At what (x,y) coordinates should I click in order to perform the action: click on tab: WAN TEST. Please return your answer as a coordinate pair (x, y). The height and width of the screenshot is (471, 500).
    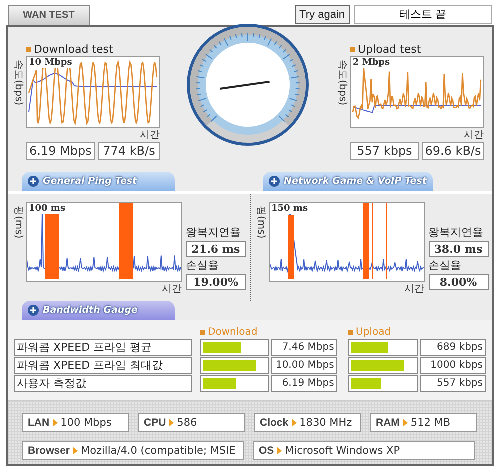
    Looking at the image, I should click on (49, 15).